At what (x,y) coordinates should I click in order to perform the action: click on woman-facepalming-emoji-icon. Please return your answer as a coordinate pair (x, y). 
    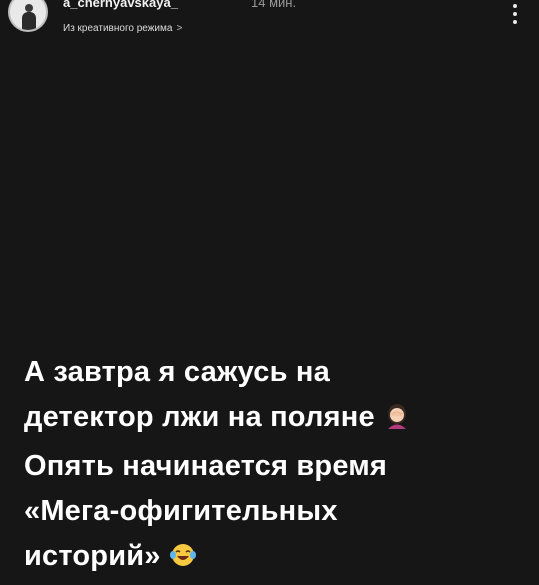
    Looking at the image, I should click on (397, 421).